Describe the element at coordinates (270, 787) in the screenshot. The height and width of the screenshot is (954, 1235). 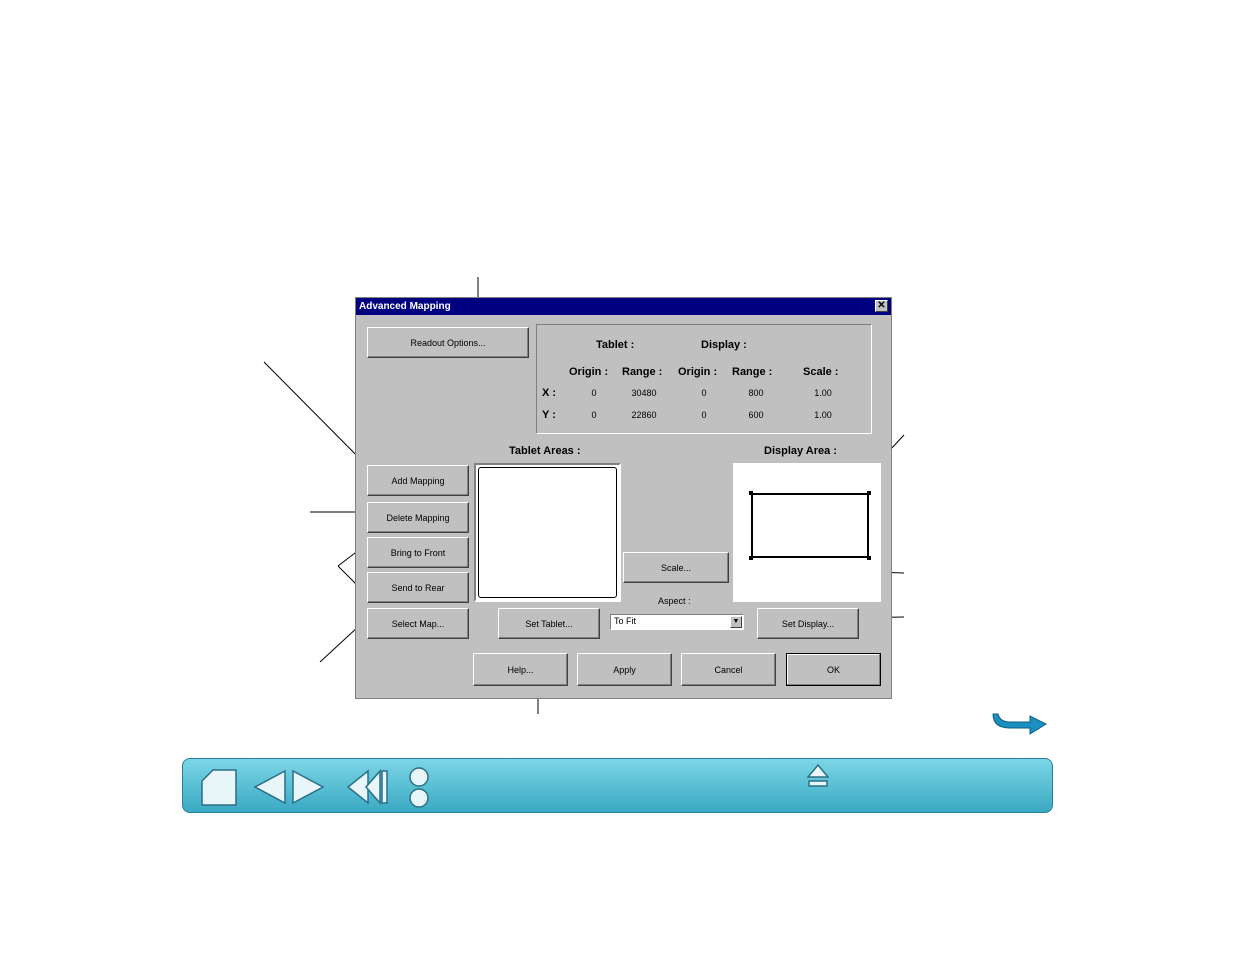
I see `previous-page-icon` at that location.